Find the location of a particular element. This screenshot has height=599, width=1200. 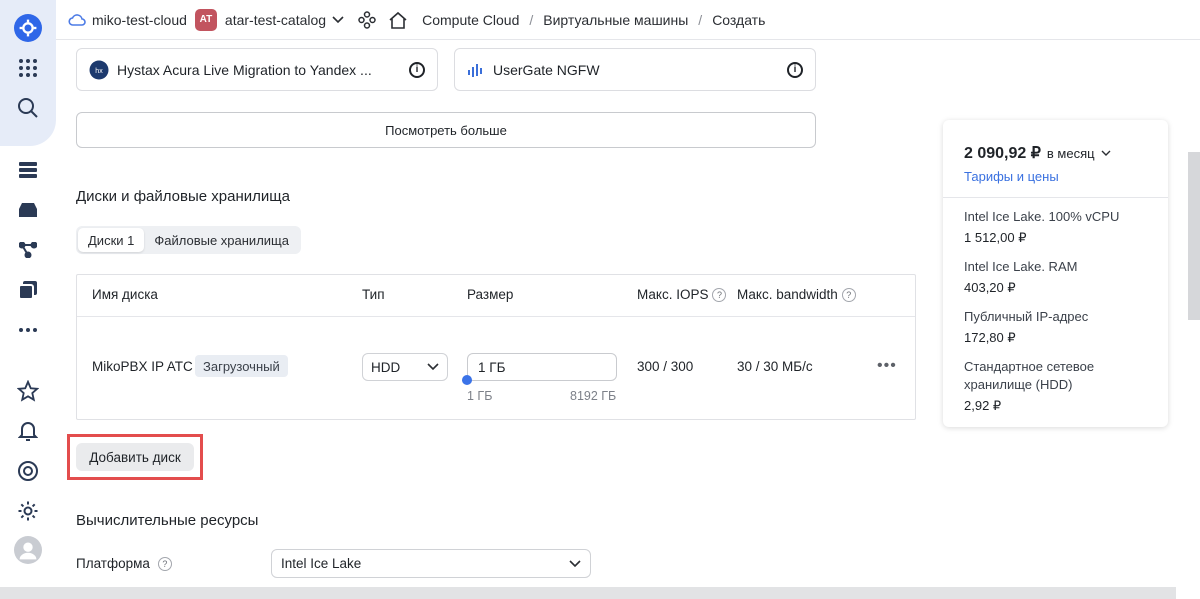

network-icon is located at coordinates (28, 250).